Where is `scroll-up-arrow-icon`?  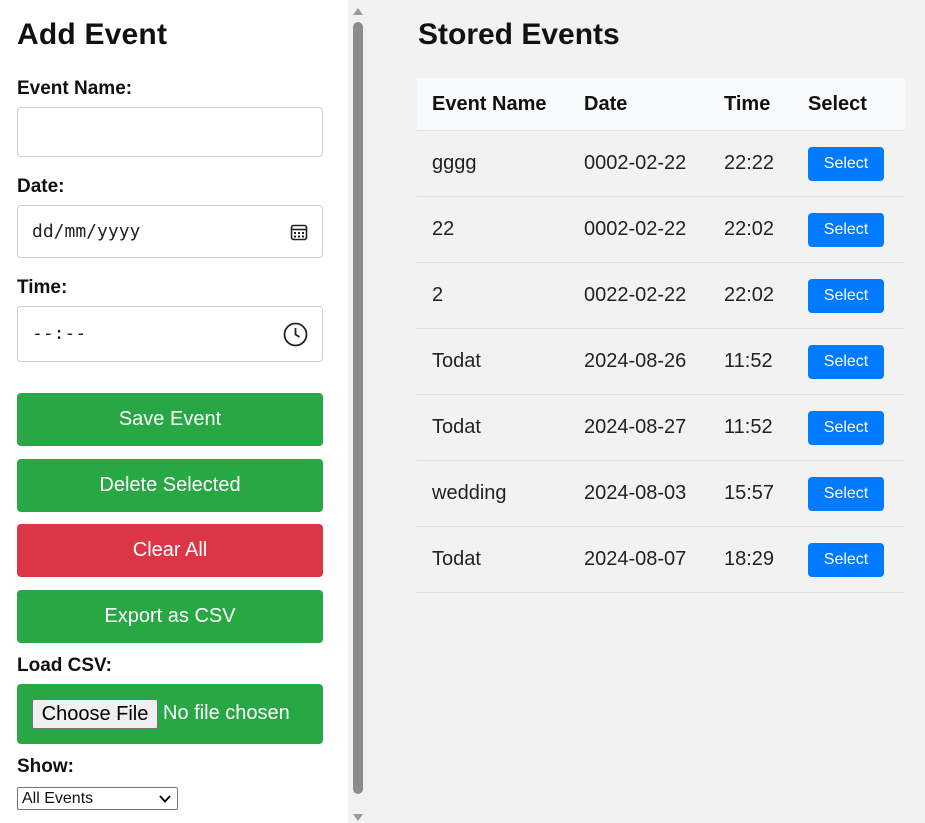
scroll-up-arrow-icon is located at coordinates (358, 13).